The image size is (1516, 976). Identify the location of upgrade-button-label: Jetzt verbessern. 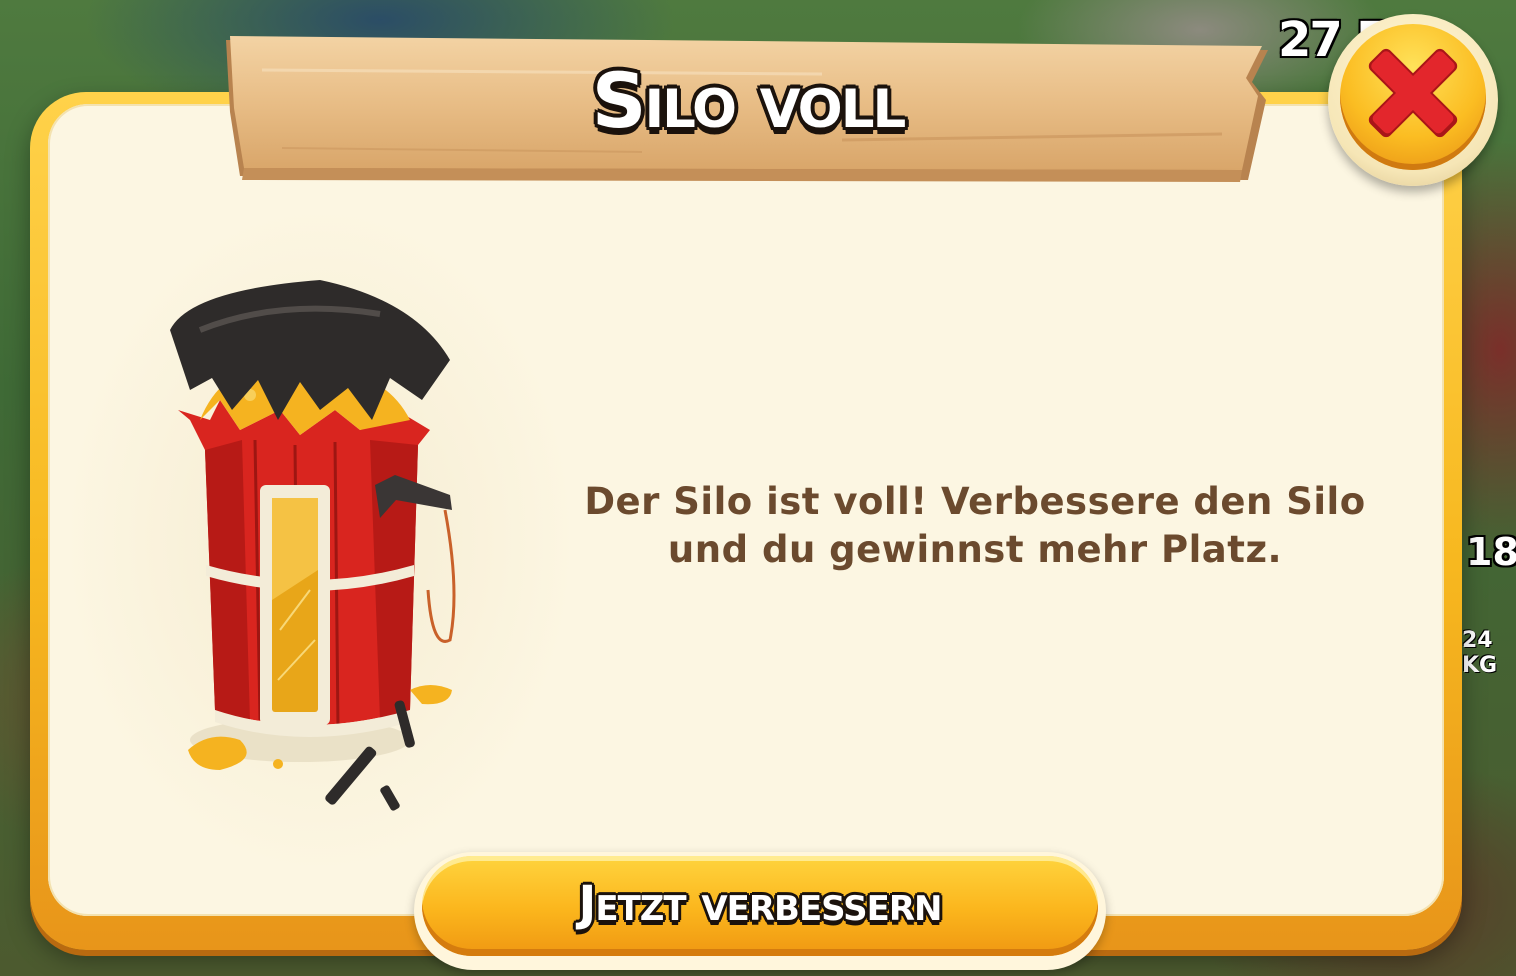
(760, 904).